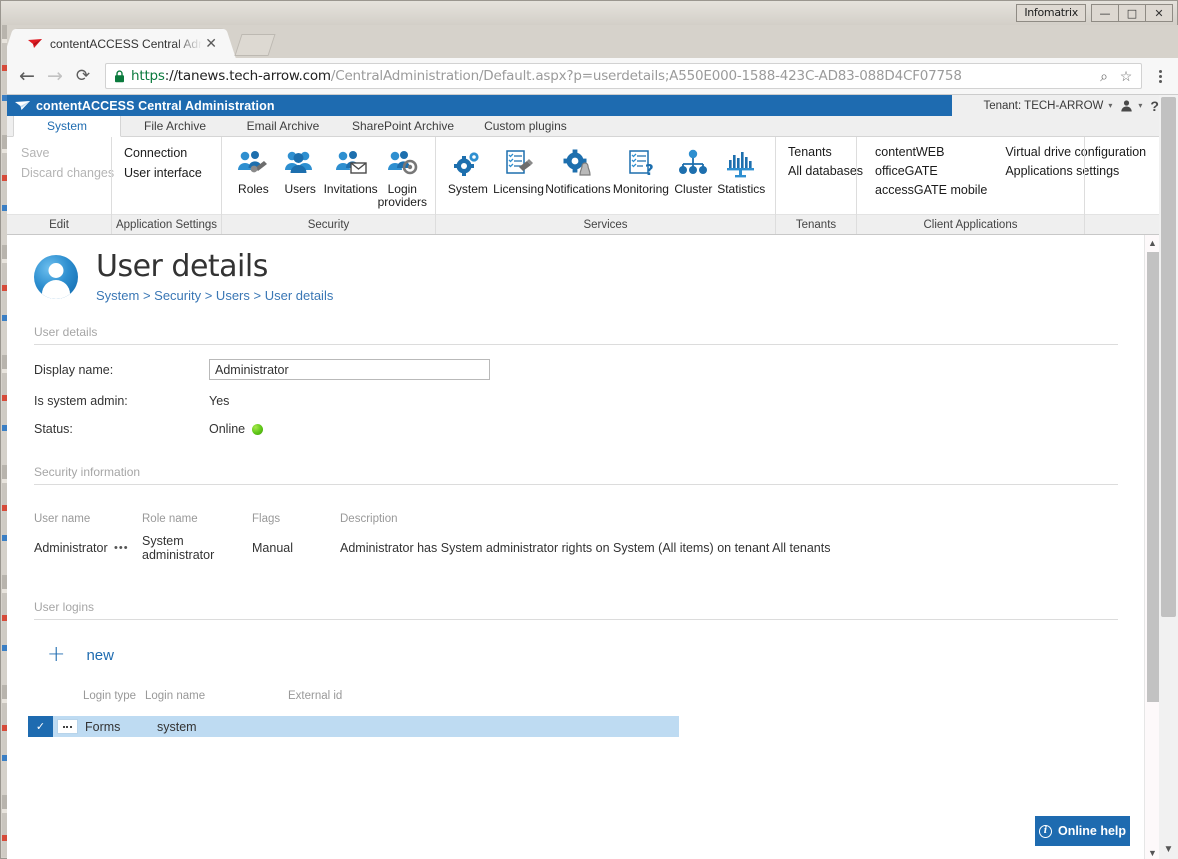  I want to click on column-login-name: Login name, so click(175, 696).